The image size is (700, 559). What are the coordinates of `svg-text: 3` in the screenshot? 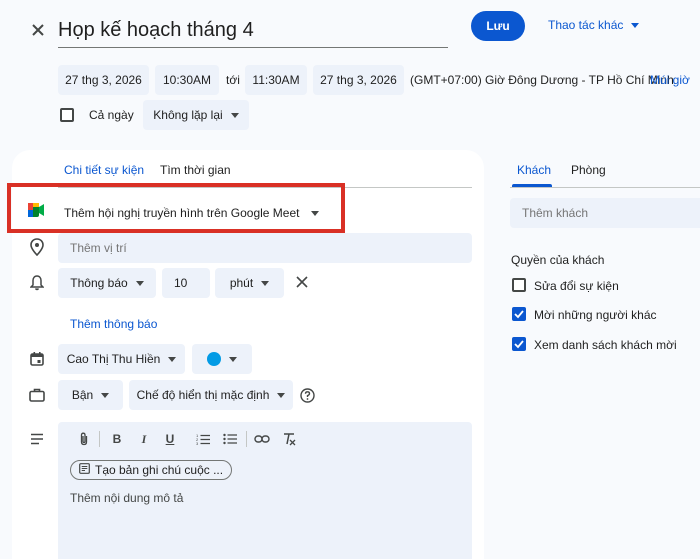 It's located at (197, 443).